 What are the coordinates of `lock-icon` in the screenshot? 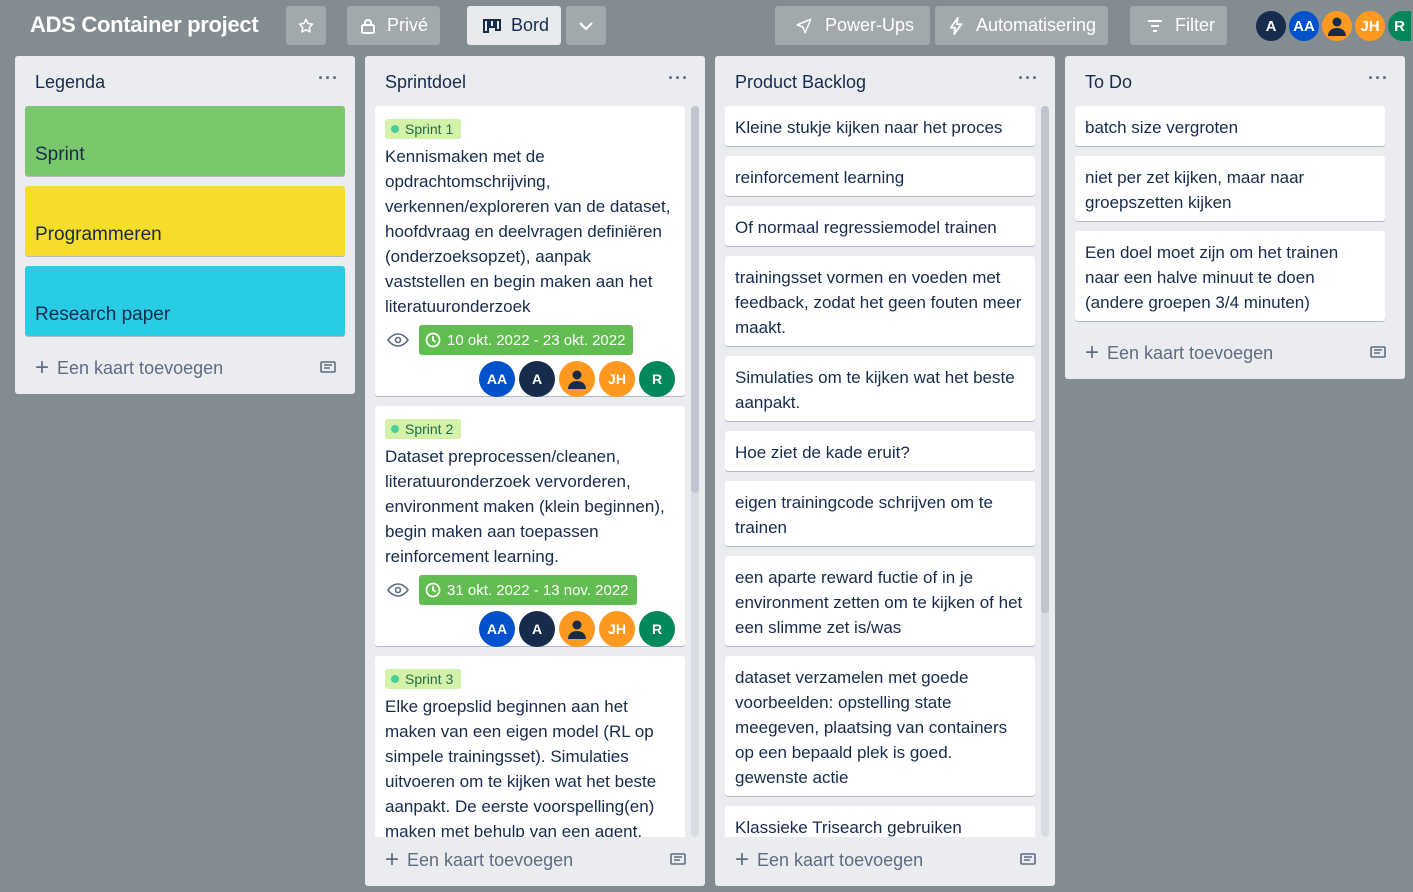 It's located at (368, 26).